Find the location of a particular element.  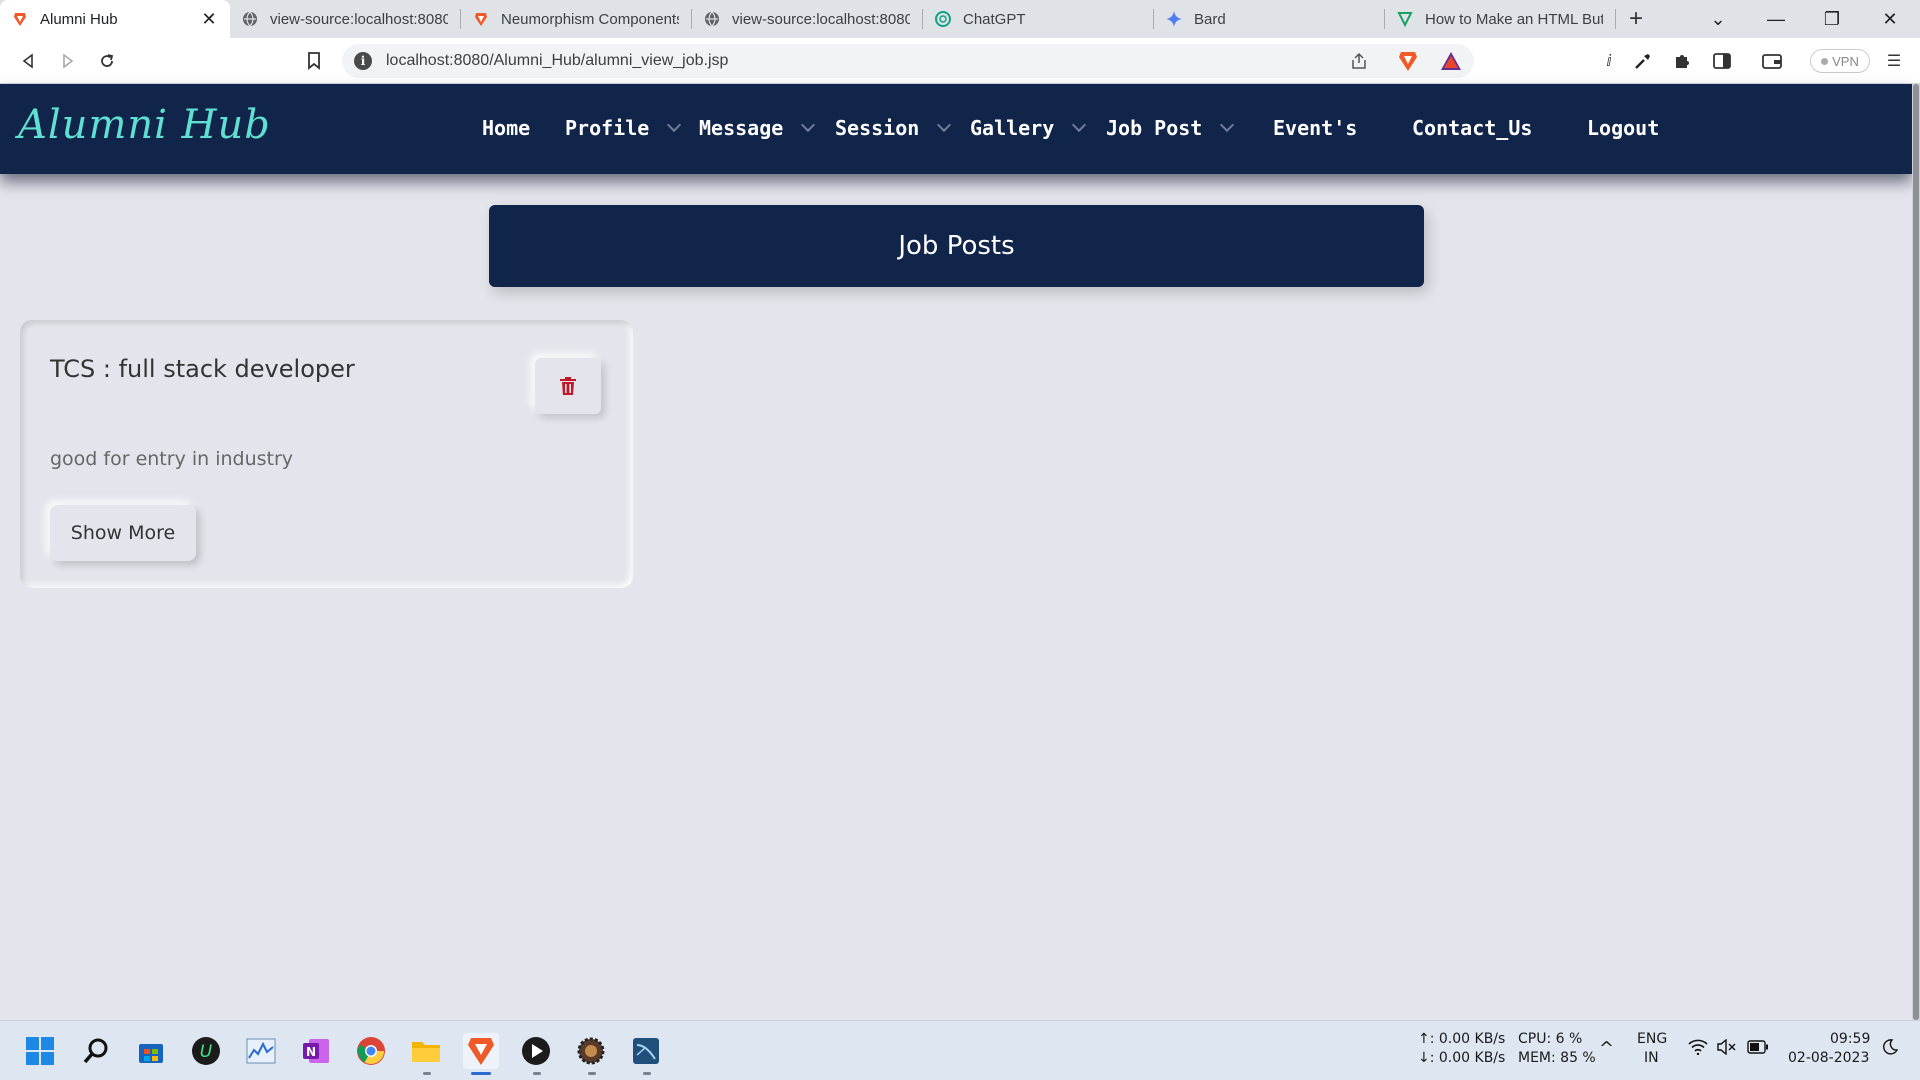

restore-icon: ❐ is located at coordinates (1832, 19).